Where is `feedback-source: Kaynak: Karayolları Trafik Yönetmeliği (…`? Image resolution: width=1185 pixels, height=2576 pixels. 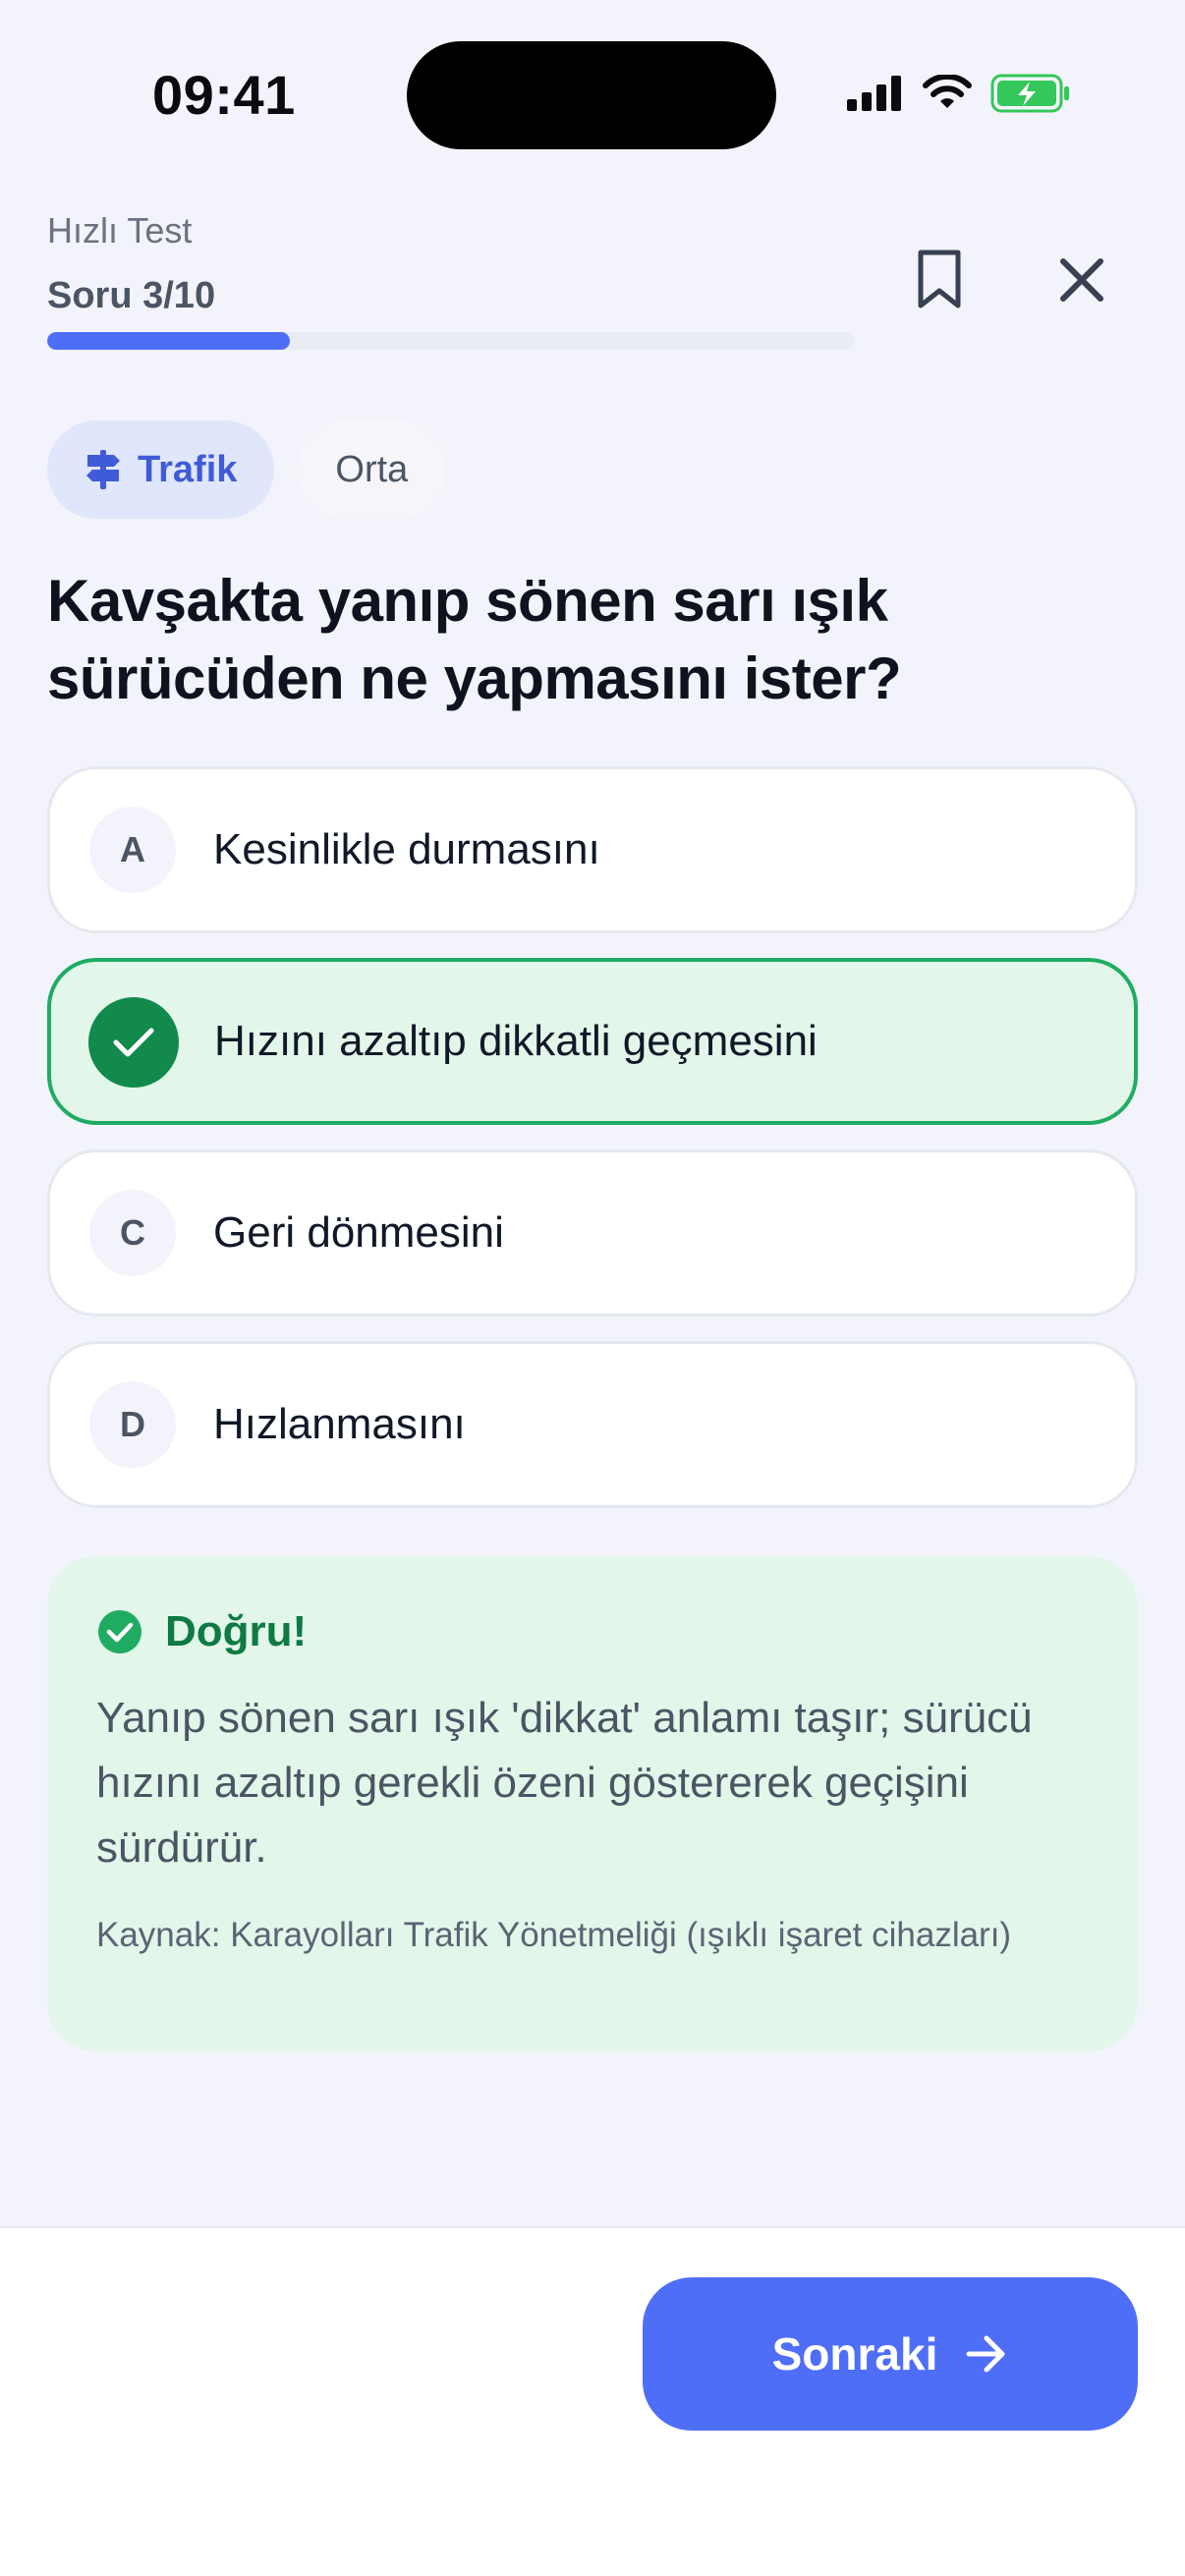
feedback-source: Kaynak: Karayolları Trafik Yönetmeliği (… is located at coordinates (554, 1935).